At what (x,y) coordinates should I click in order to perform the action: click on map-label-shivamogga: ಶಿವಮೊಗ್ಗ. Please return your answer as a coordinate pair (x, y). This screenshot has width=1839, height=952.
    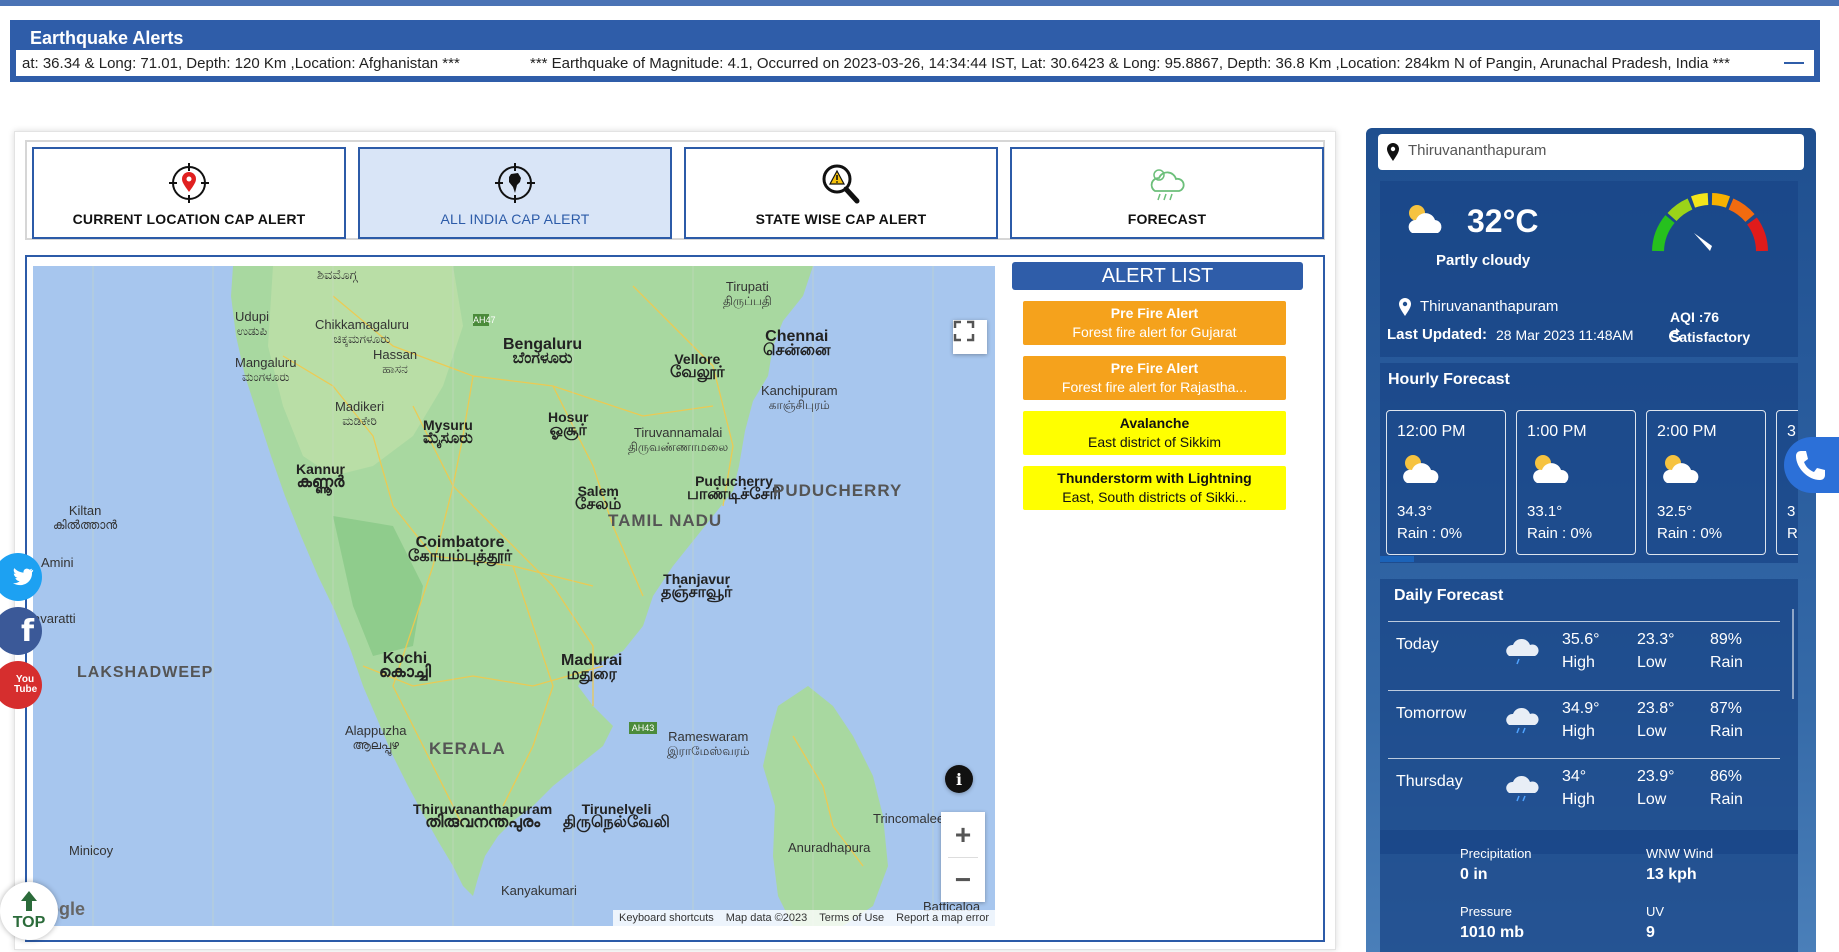
    Looking at the image, I should click on (337, 274).